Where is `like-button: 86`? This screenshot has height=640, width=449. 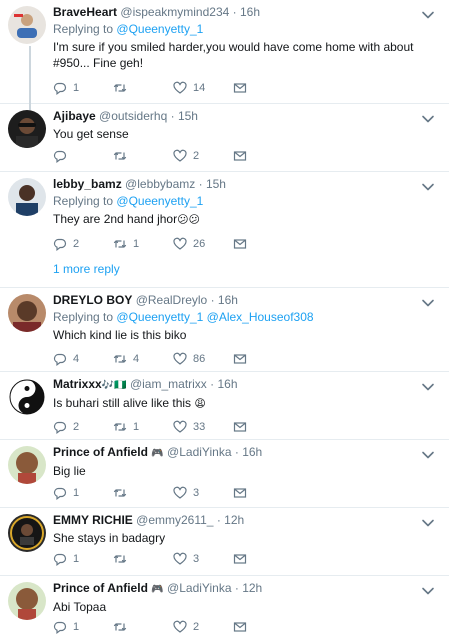
like-button: 86 is located at coordinates (203, 359).